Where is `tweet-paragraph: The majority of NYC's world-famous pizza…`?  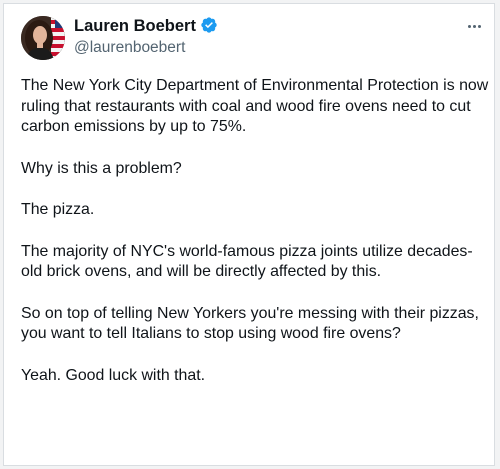 tweet-paragraph: The majority of NYC's world-famous pizza… is located at coordinates (247, 261).